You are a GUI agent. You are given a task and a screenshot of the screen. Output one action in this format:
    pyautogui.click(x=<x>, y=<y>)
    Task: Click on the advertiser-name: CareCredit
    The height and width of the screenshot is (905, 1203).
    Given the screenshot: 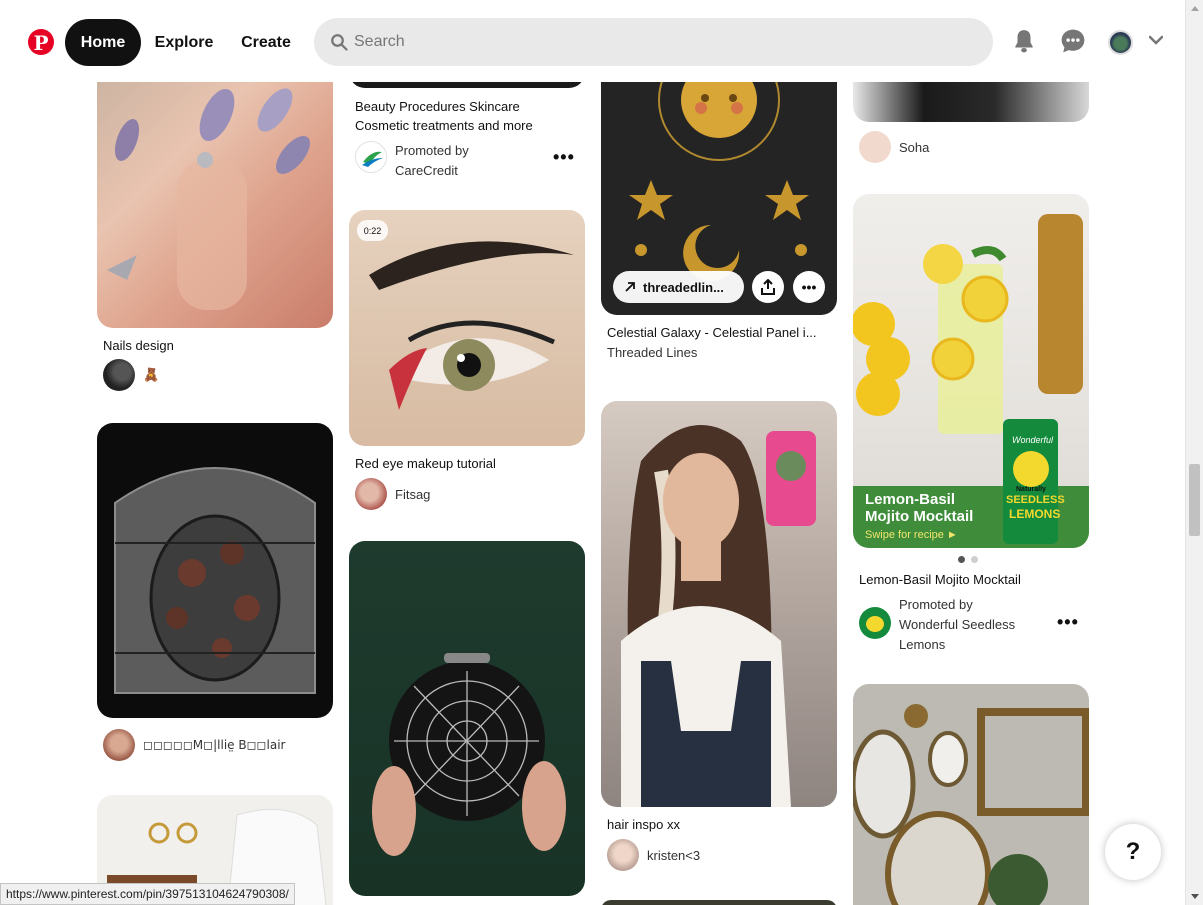 What is the action you would take?
    pyautogui.click(x=426, y=170)
    